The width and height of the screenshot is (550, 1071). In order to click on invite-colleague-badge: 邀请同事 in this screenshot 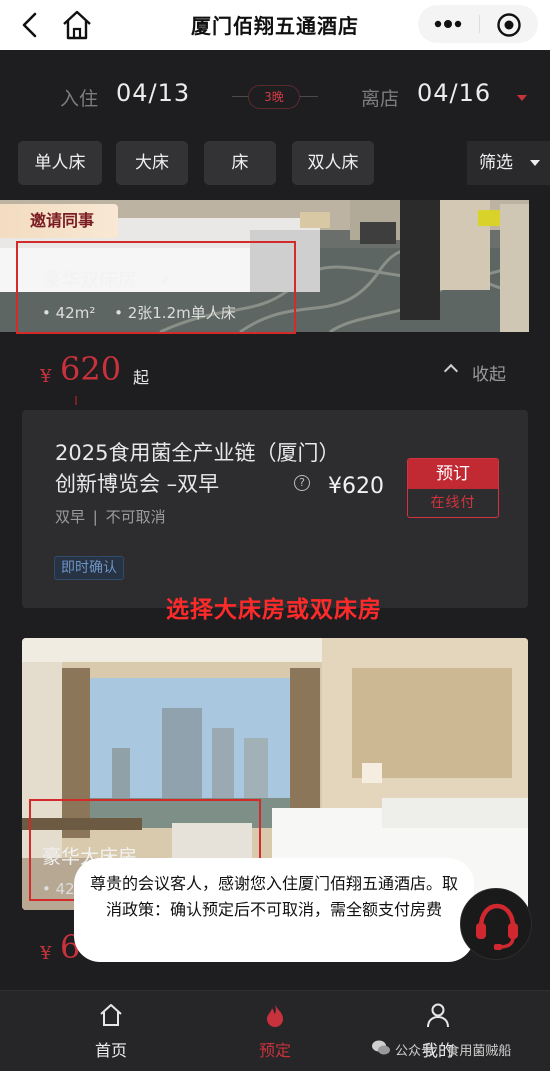, I will do `click(59, 221)`.